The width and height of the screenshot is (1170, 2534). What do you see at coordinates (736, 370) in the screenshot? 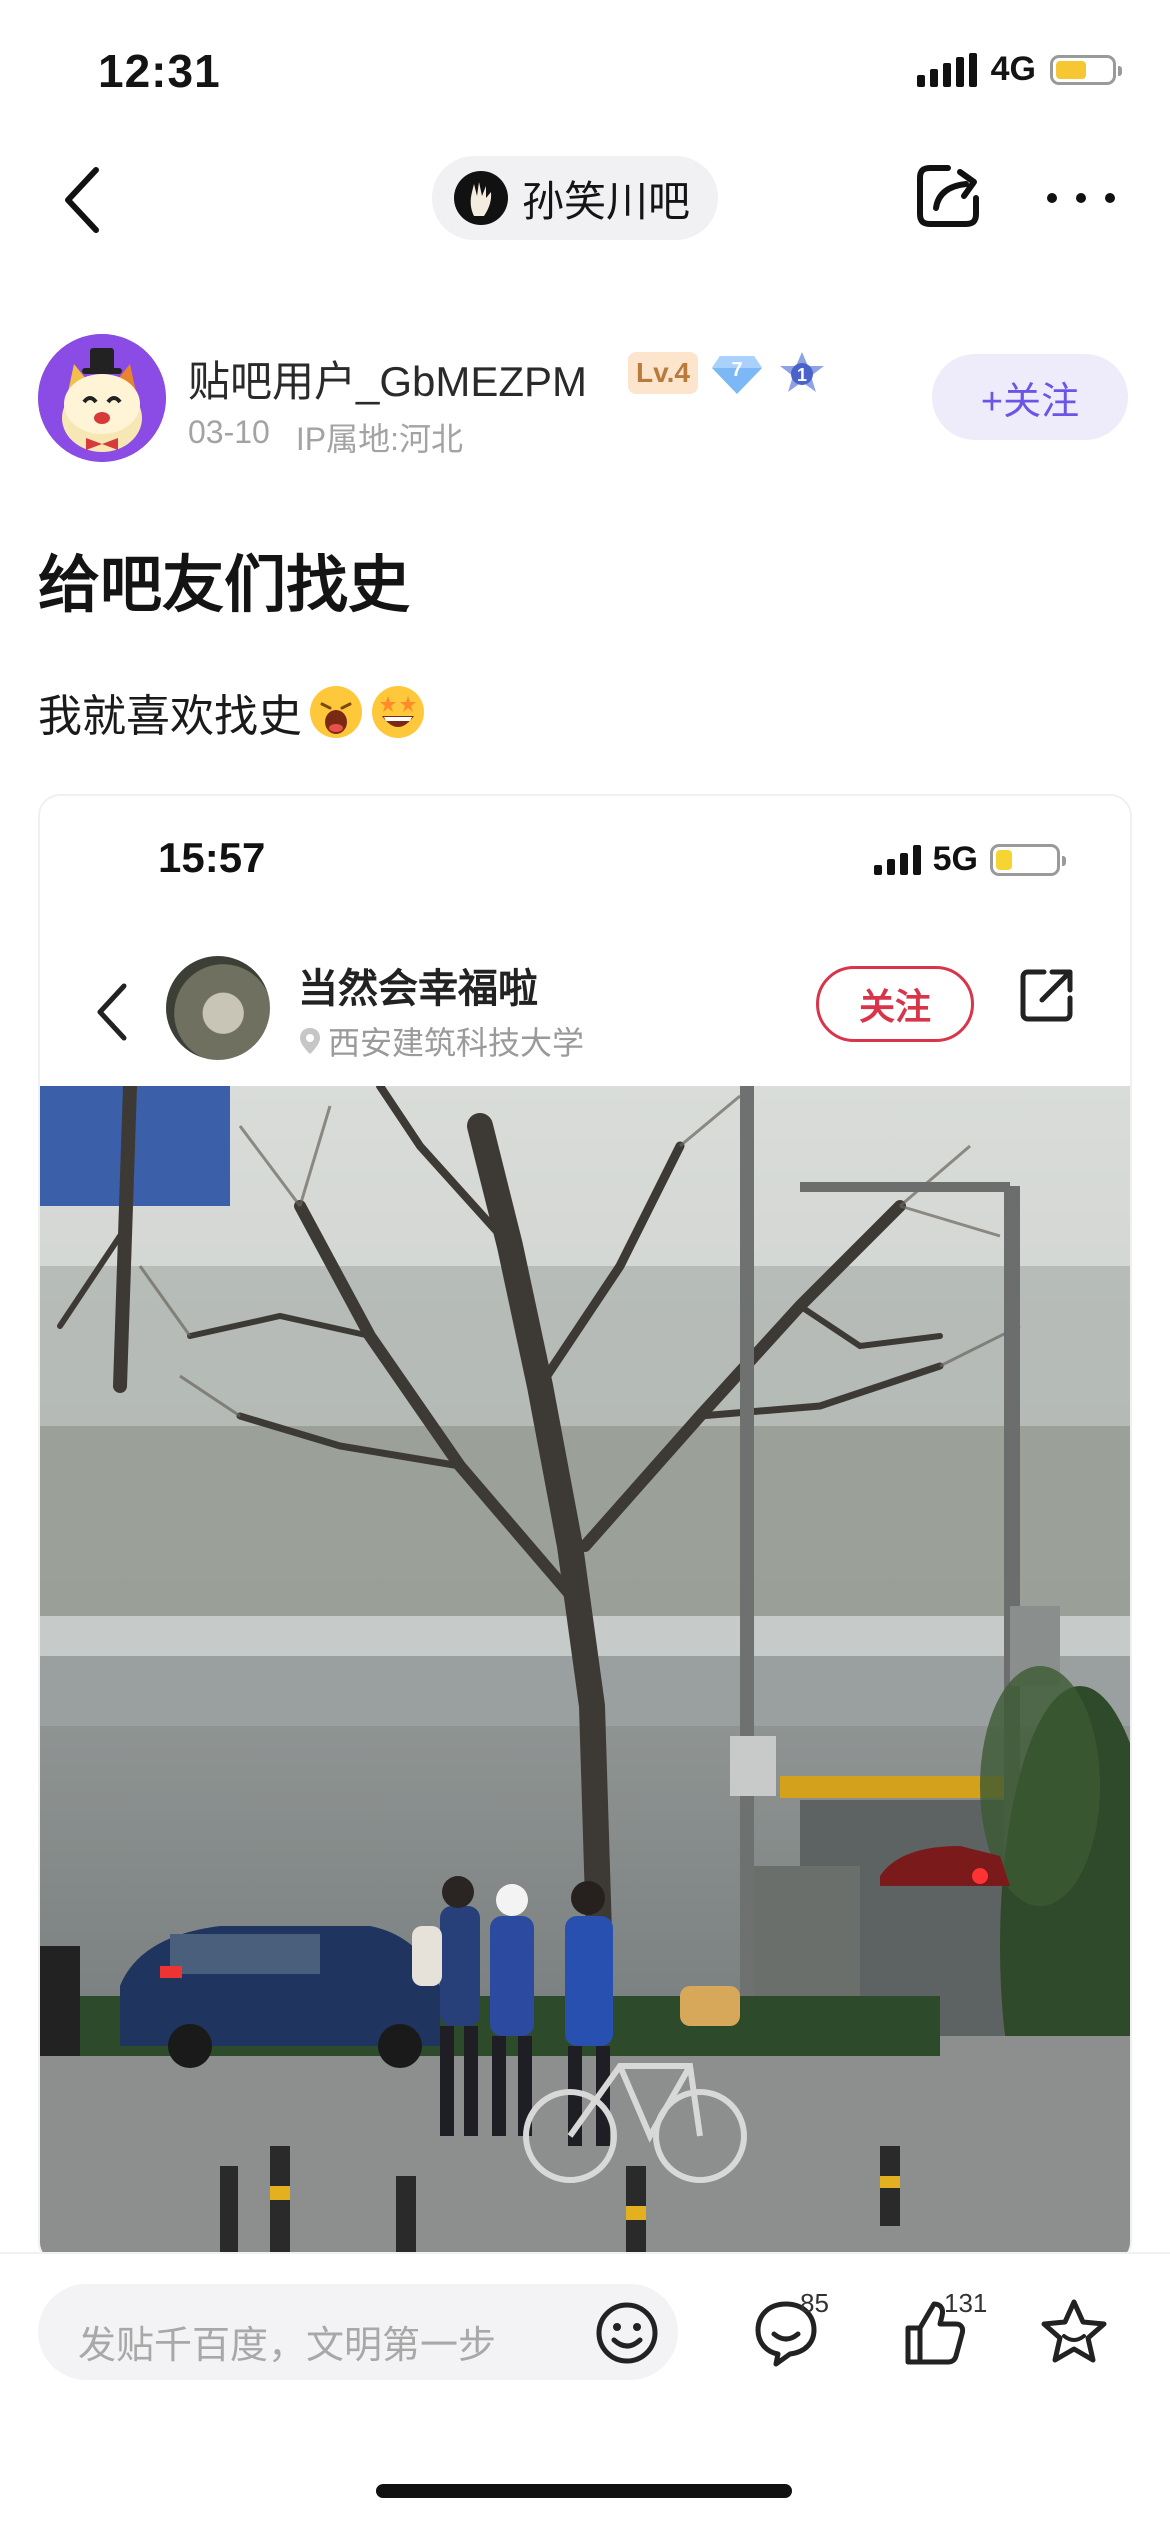
I see `diamond-level-number: 7` at bounding box center [736, 370].